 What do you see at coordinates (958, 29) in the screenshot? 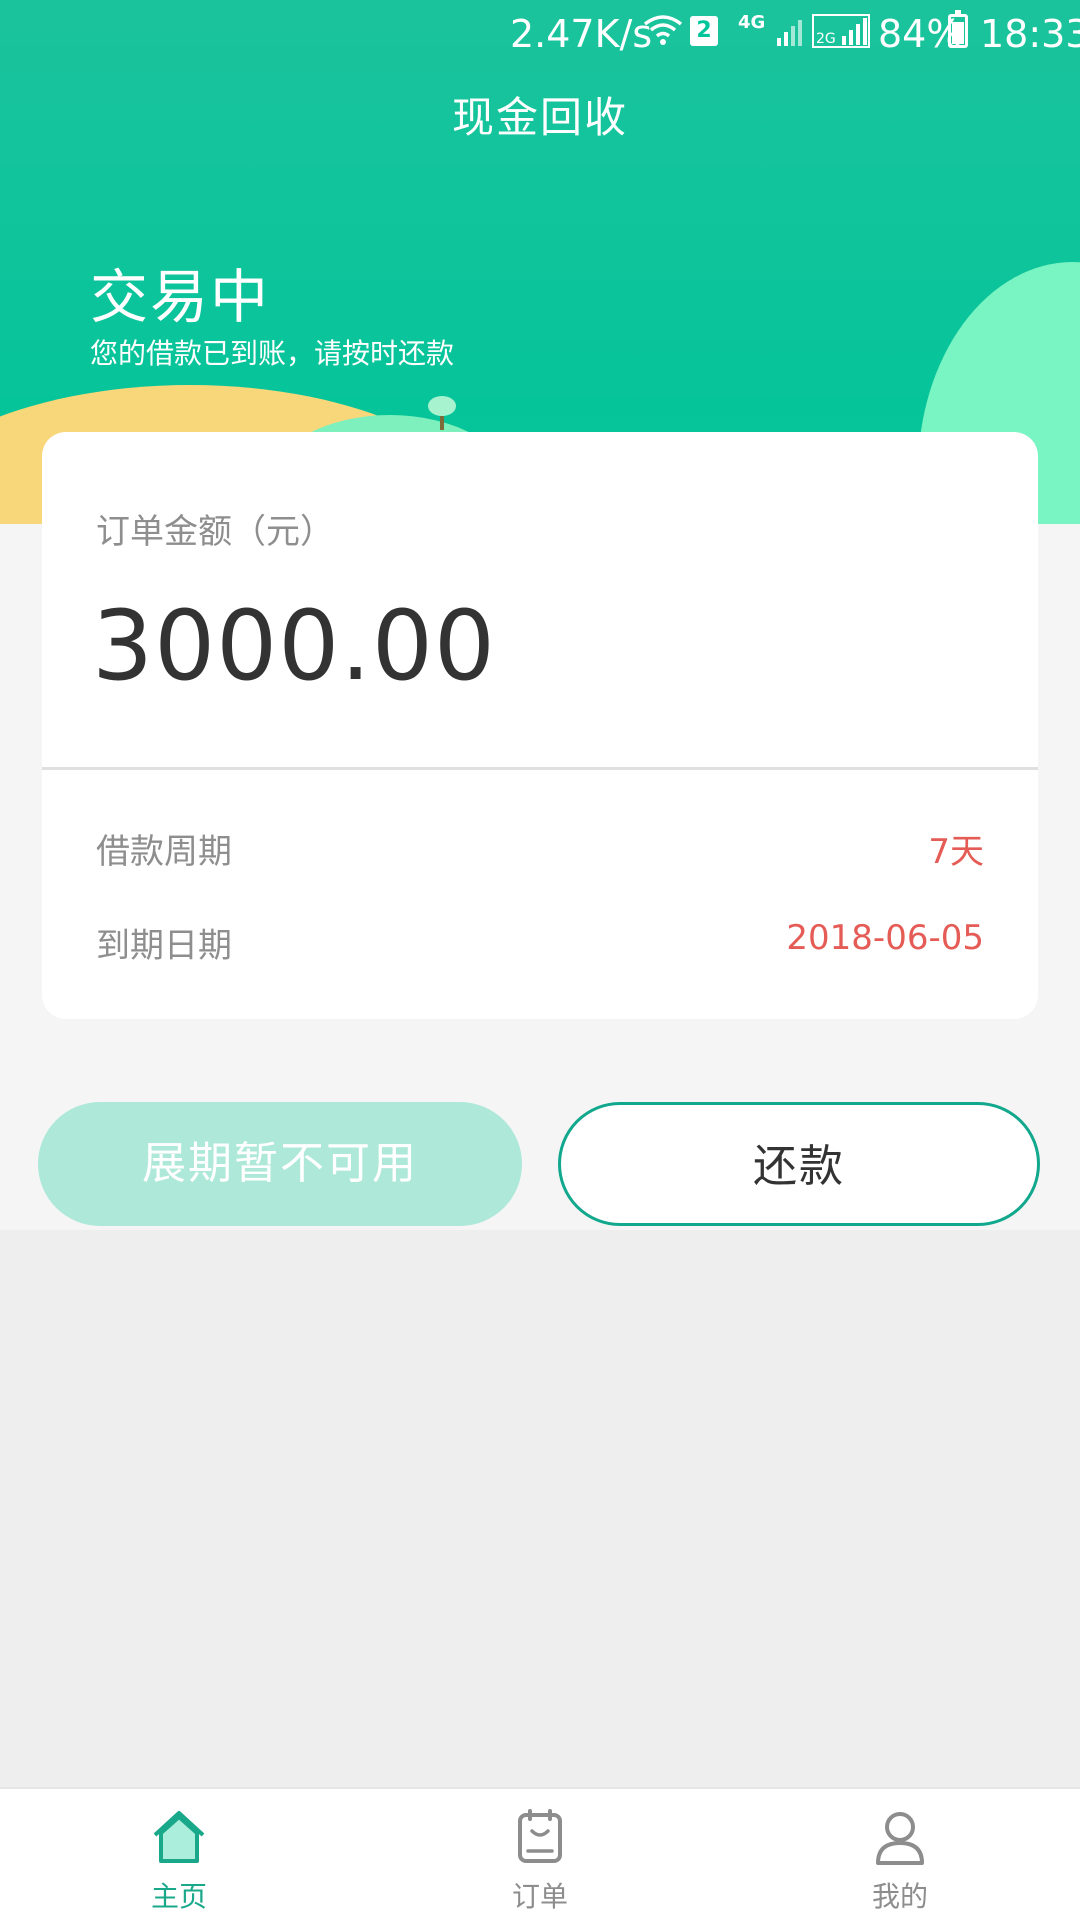
I see `battery-icon` at bounding box center [958, 29].